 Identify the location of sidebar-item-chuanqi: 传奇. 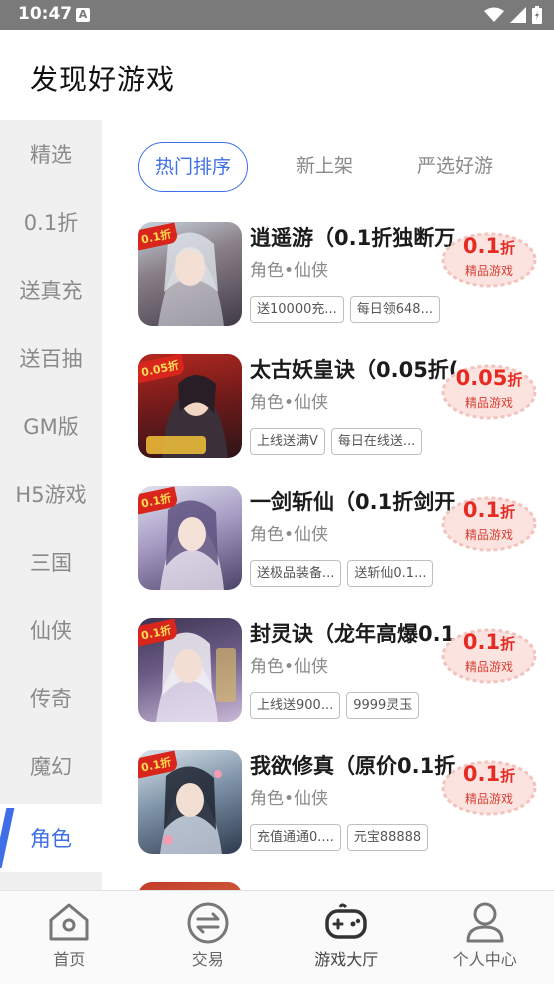
(51, 698).